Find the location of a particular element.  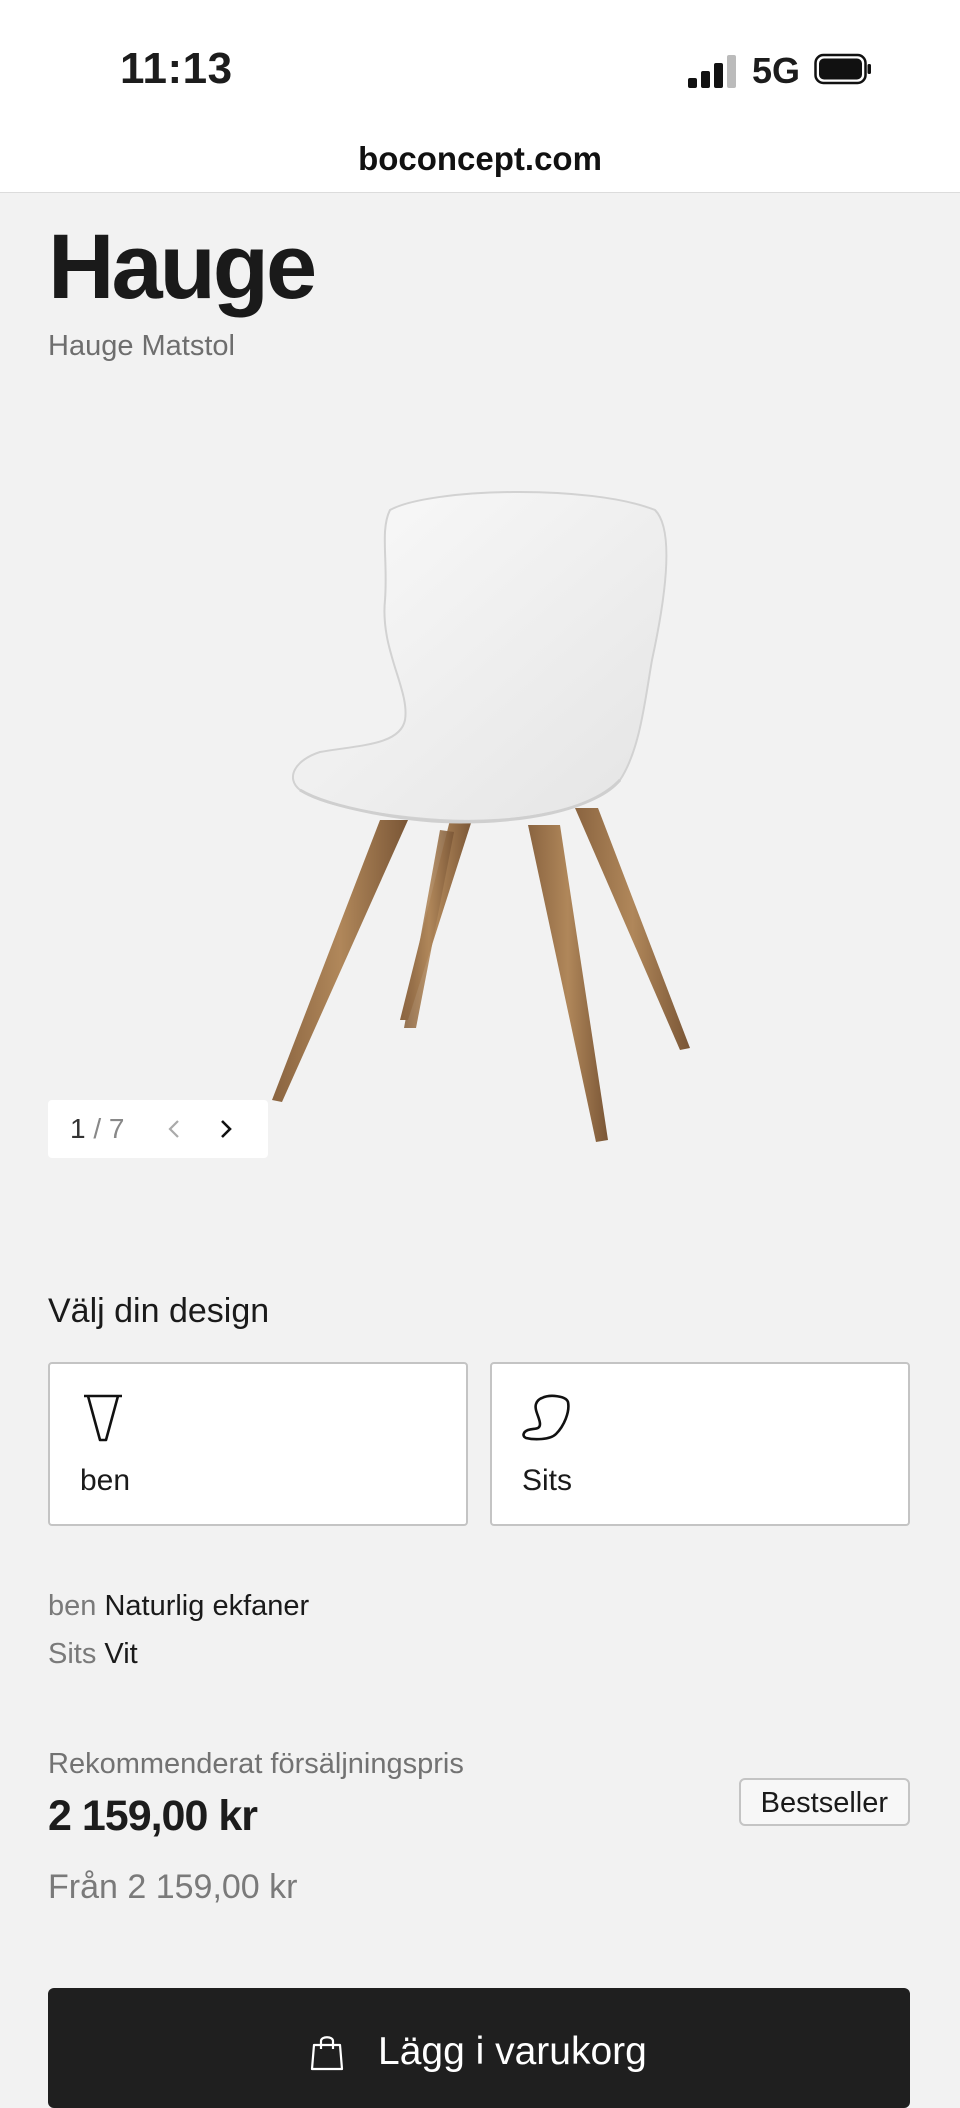

product-title: Hauge is located at coordinates (182, 267).